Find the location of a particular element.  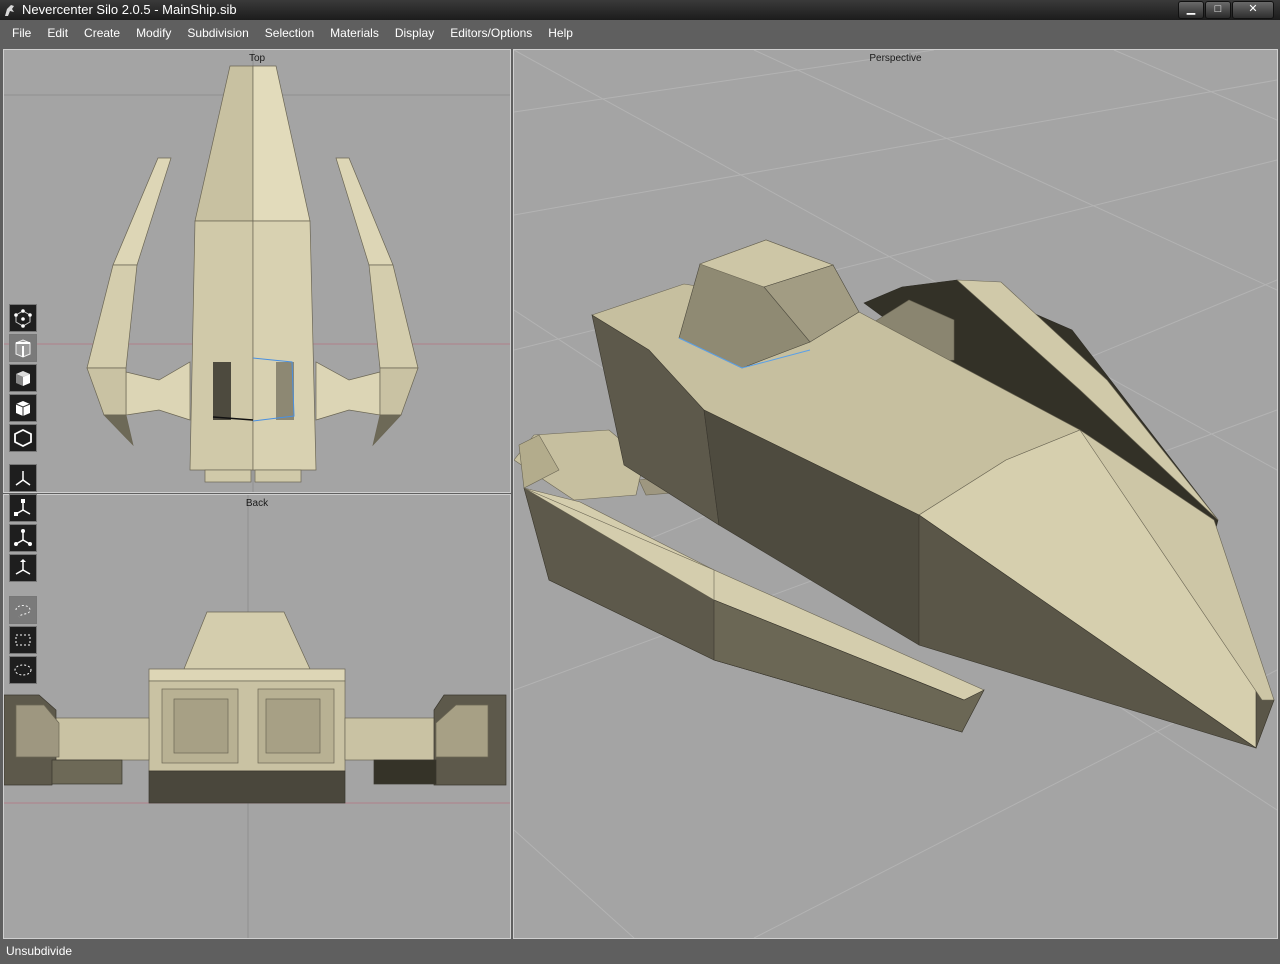

viewport-label-top: Top is located at coordinates (257, 58).